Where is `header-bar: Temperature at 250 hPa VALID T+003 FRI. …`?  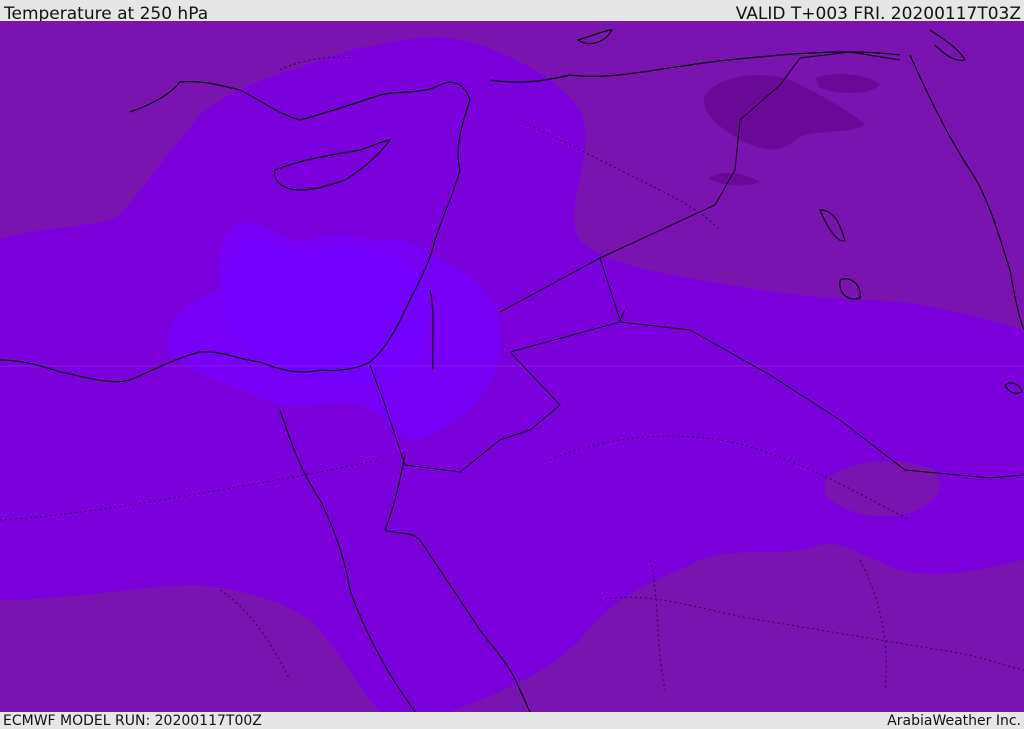
header-bar: Temperature at 250 hPa VALID T+003 FRI. … is located at coordinates (512, 12).